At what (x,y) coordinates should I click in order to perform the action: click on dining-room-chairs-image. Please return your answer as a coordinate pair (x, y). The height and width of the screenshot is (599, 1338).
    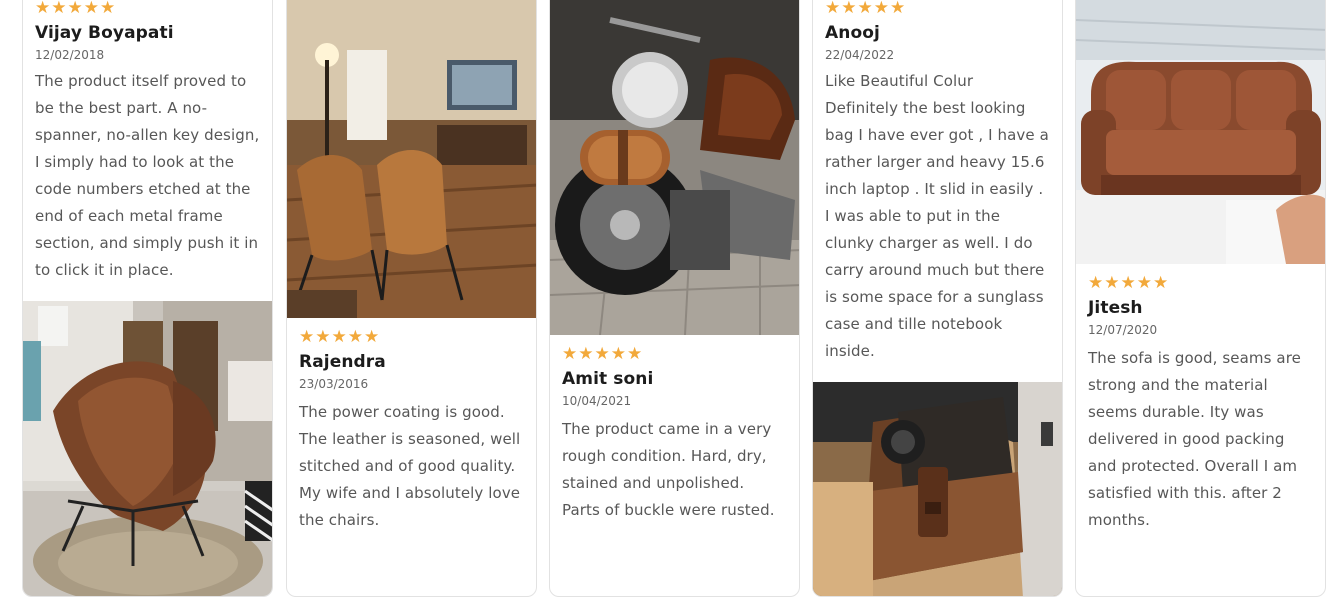
    Looking at the image, I should click on (411, 159).